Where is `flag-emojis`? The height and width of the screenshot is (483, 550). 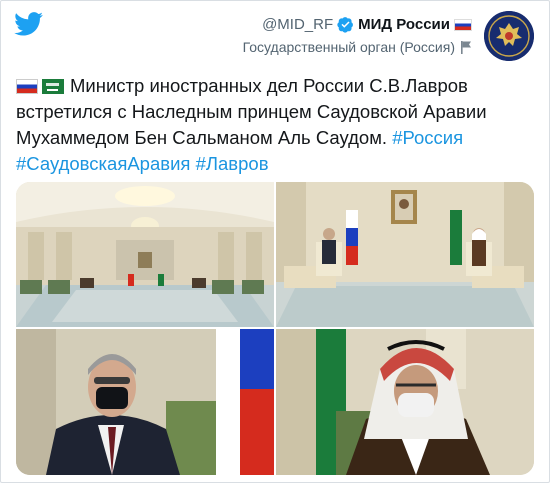
flag-emojis is located at coordinates (40, 86).